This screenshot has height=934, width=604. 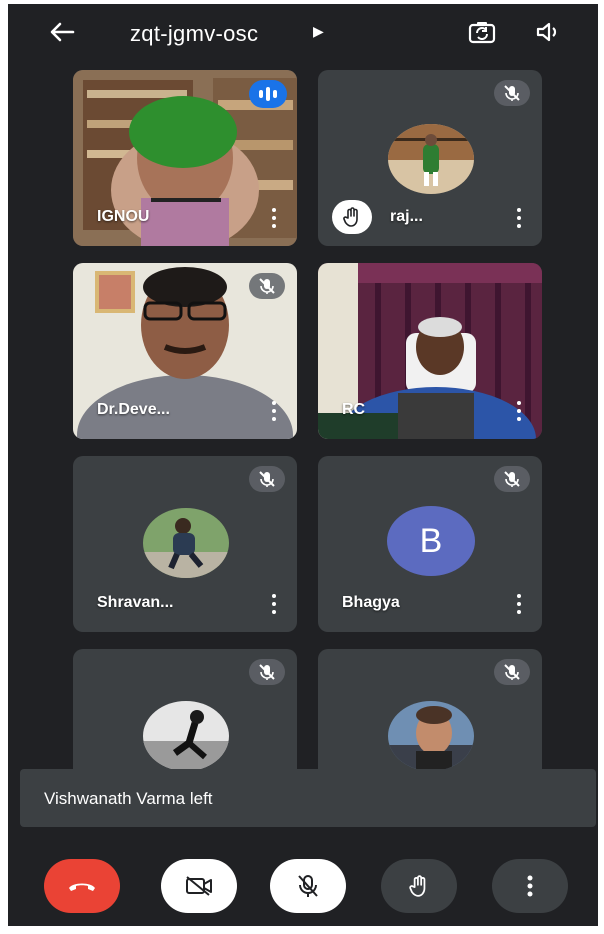 I want to click on raise-hand-button, so click(x=419, y=886).